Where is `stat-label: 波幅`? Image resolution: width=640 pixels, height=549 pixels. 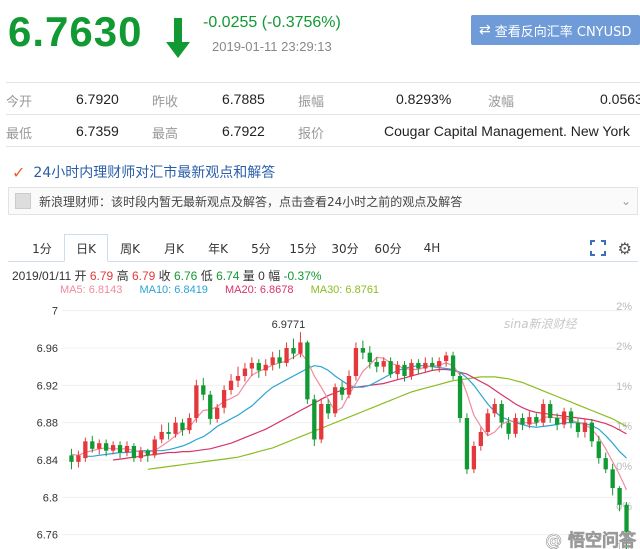 stat-label: 波幅 is located at coordinates (501, 102).